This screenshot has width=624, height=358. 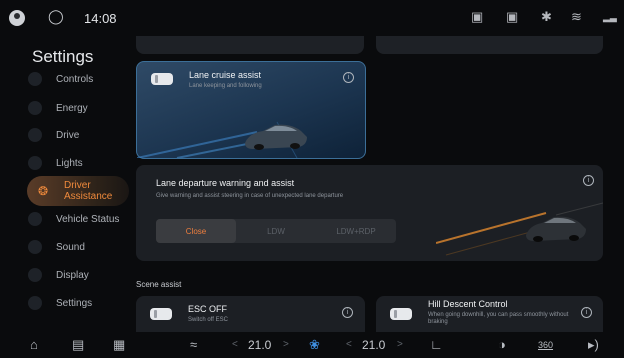 I want to click on card-title: Hill Descent Control, so click(x=468, y=304).